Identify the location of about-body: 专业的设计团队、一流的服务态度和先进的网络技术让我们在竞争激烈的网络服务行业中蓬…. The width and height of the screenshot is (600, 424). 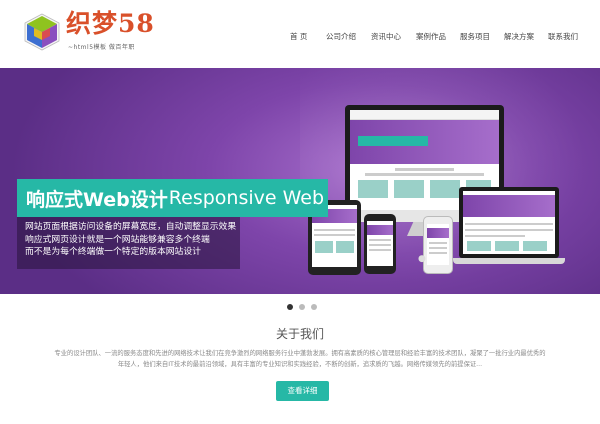
(300, 359).